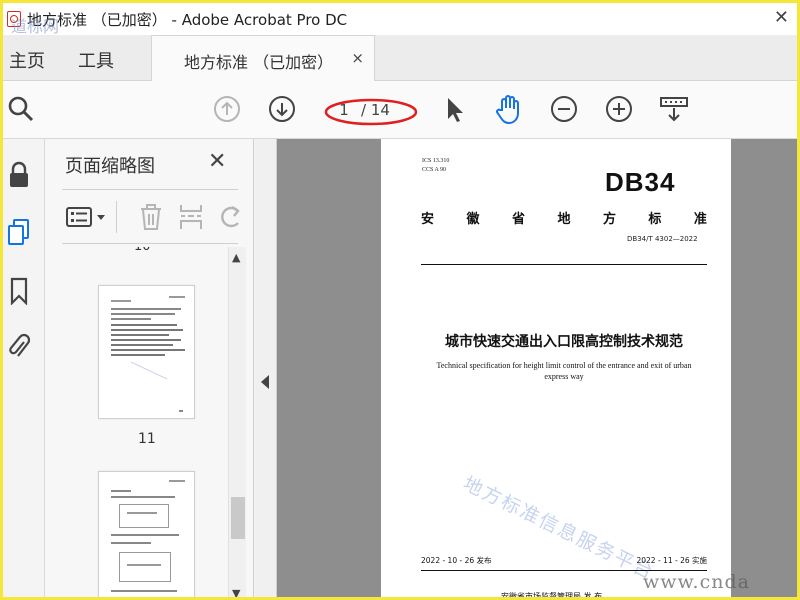 The width and height of the screenshot is (800, 600). I want to click on bookmarks-rail-button, so click(19, 291).